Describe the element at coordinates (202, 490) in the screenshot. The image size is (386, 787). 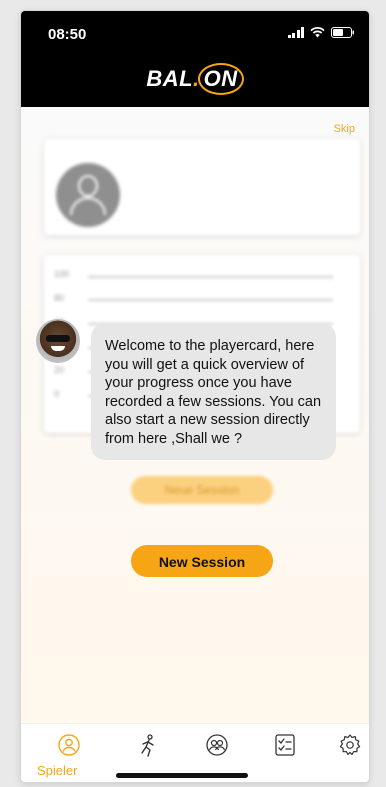
I see `neue-session-button-blurred: Neue Session` at that location.